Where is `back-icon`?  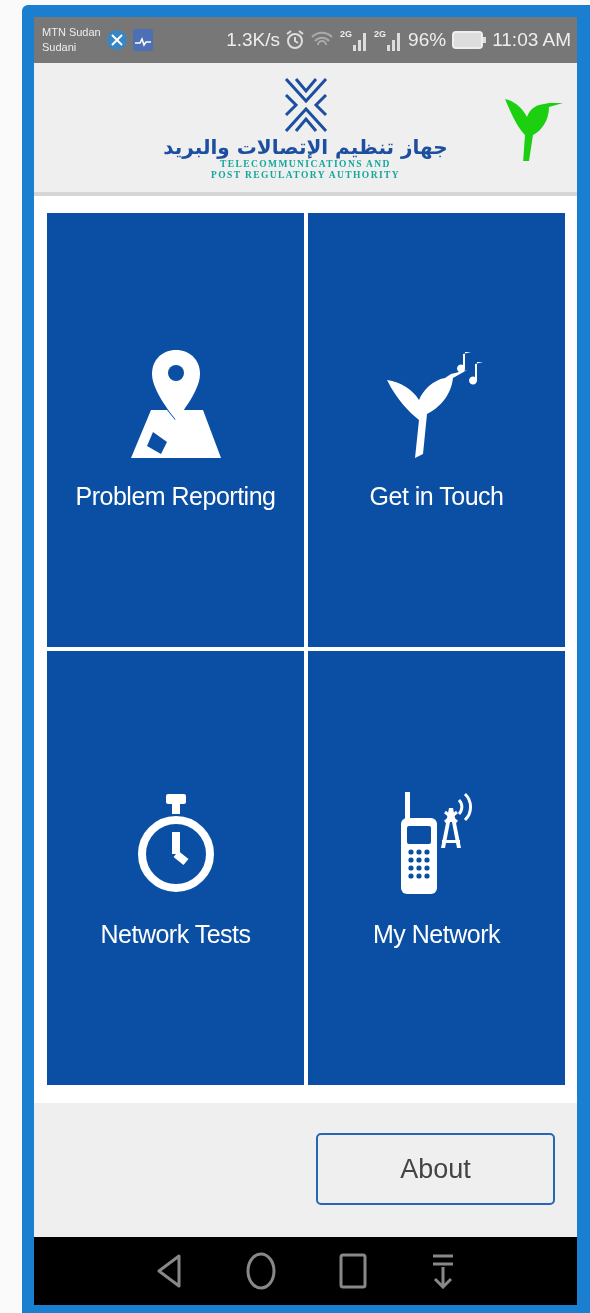
back-icon is located at coordinates (168, 1271).